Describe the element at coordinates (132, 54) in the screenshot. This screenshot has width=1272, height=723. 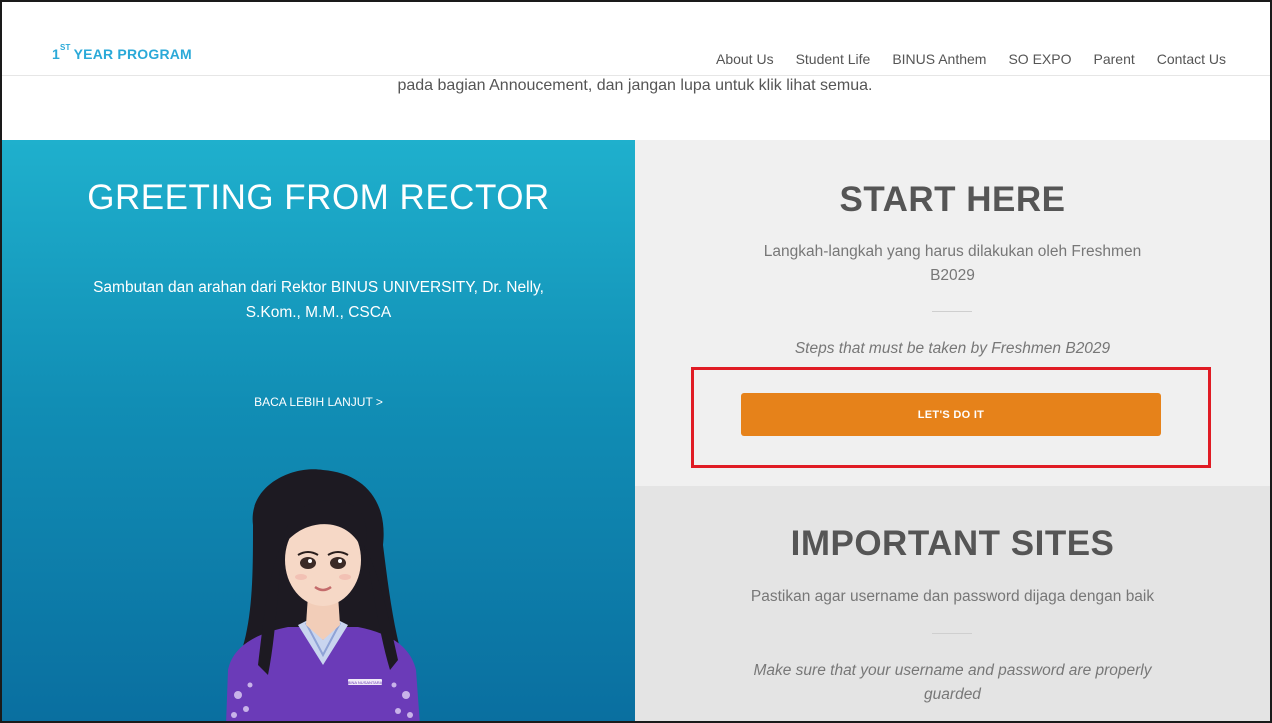
I see `logo-text: YEAR PROGRAM` at that location.